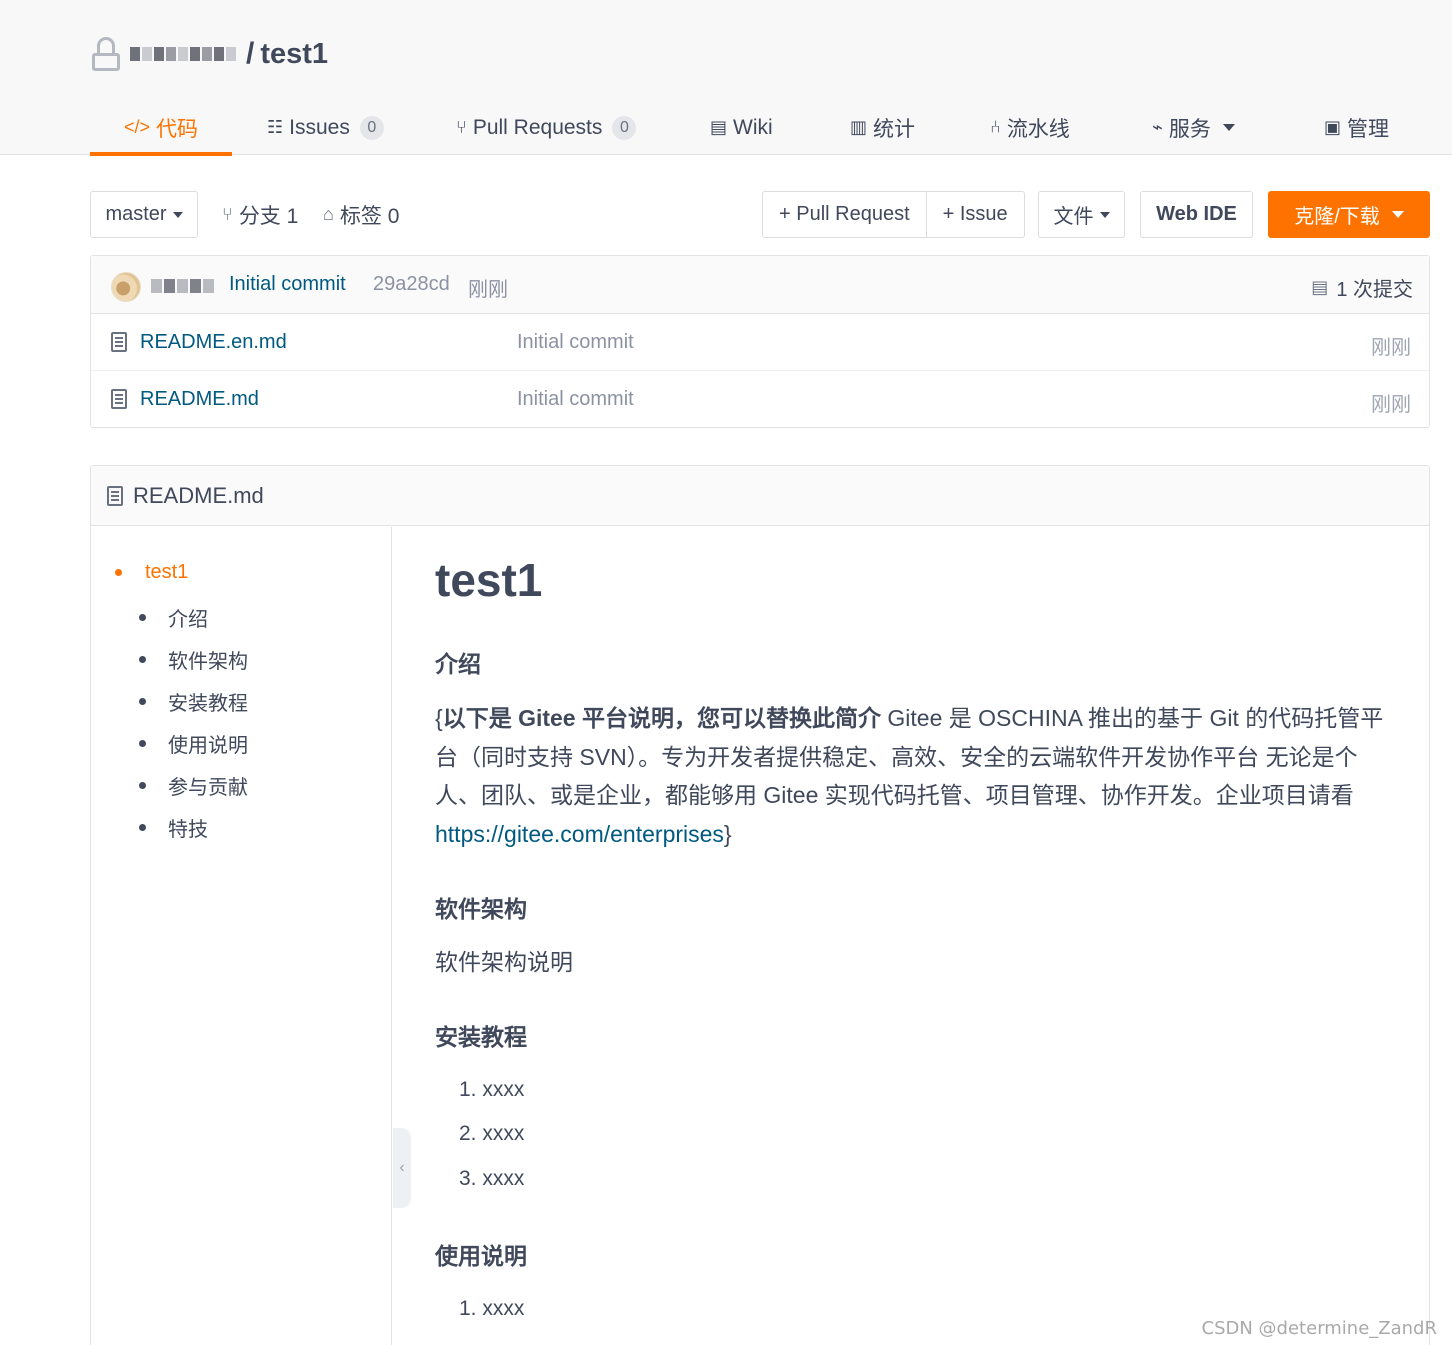 The height and width of the screenshot is (1345, 1452). Describe the element at coordinates (995, 127) in the screenshot. I see `pipeline-icon: ⑃` at that location.